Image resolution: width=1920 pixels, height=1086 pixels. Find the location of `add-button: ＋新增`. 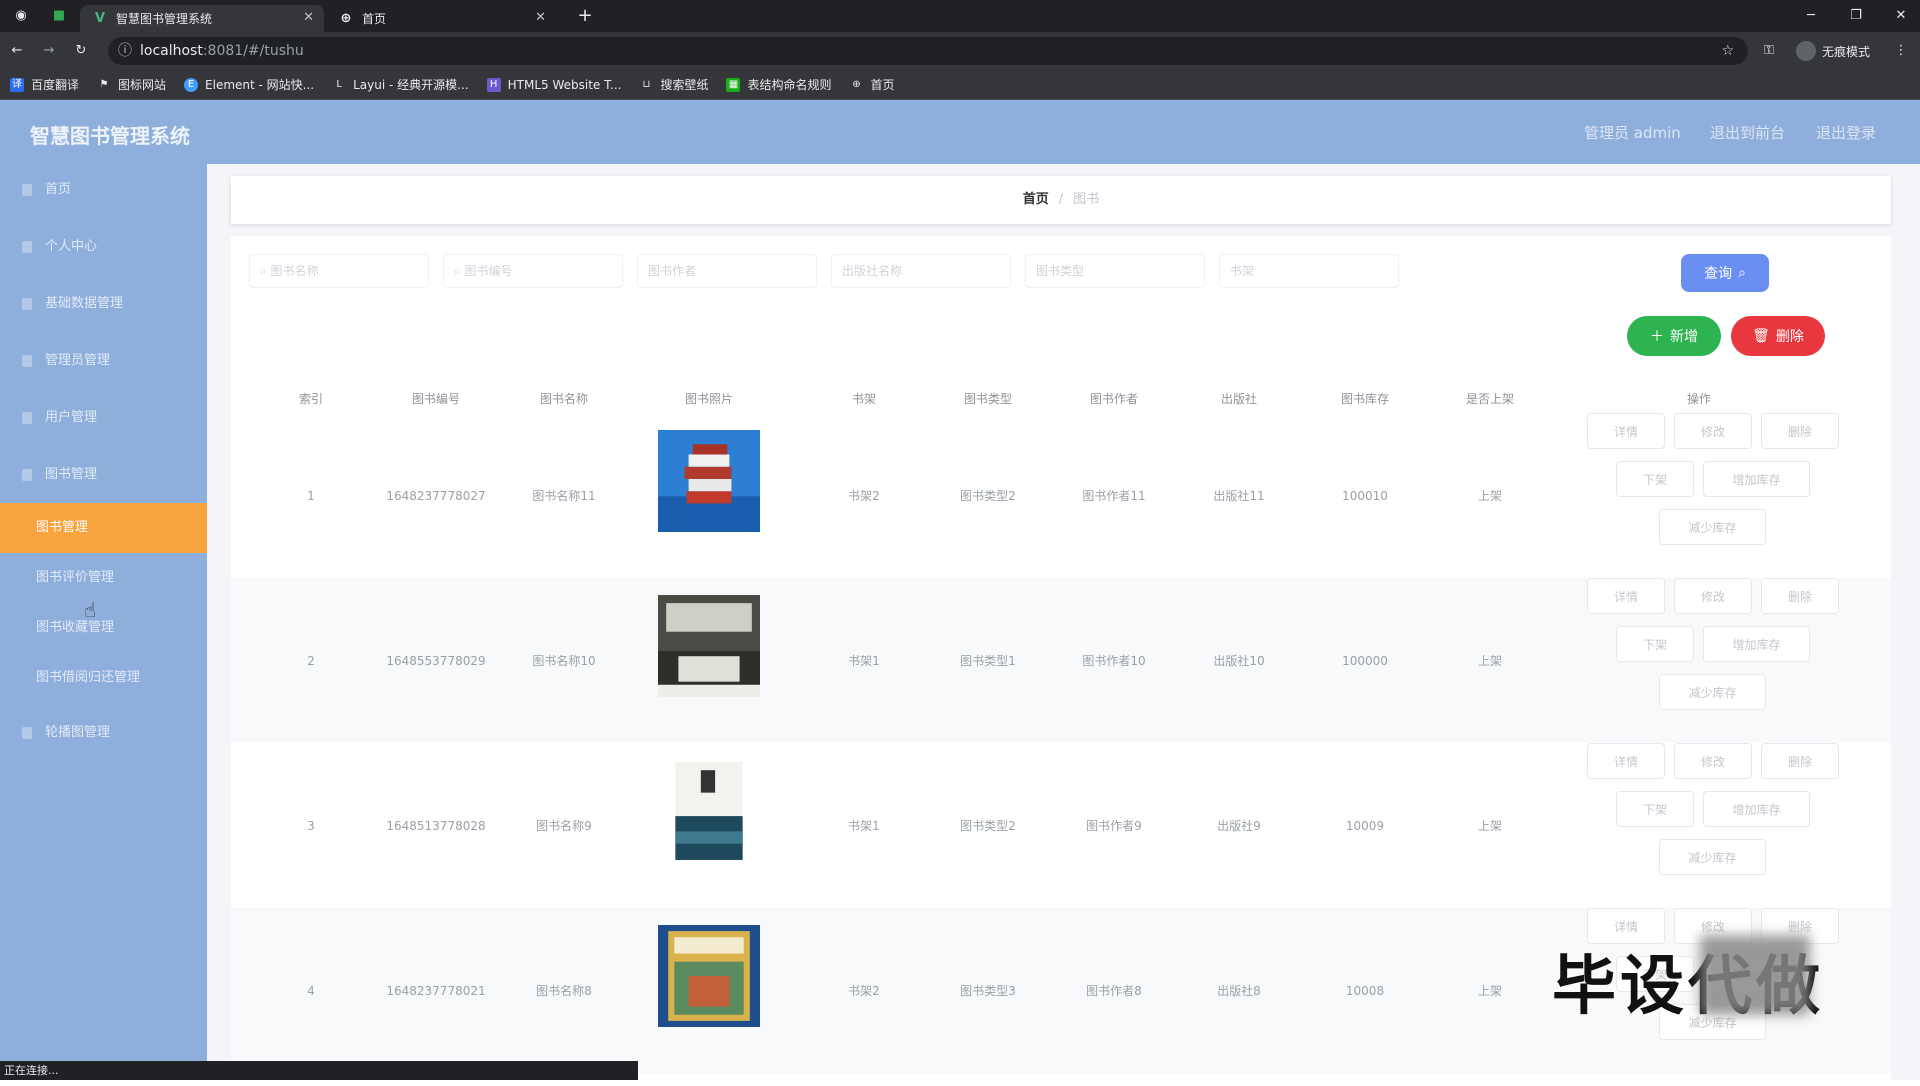

add-button: ＋新增 is located at coordinates (1674, 336).